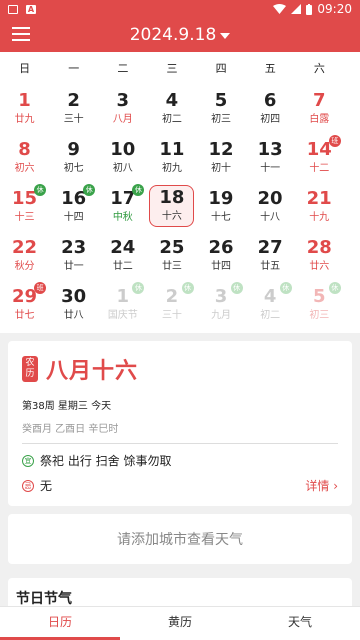 Image resolution: width=360 pixels, height=640 pixels. What do you see at coordinates (319, 149) in the screenshot?
I see `day-number: 14` at bounding box center [319, 149].